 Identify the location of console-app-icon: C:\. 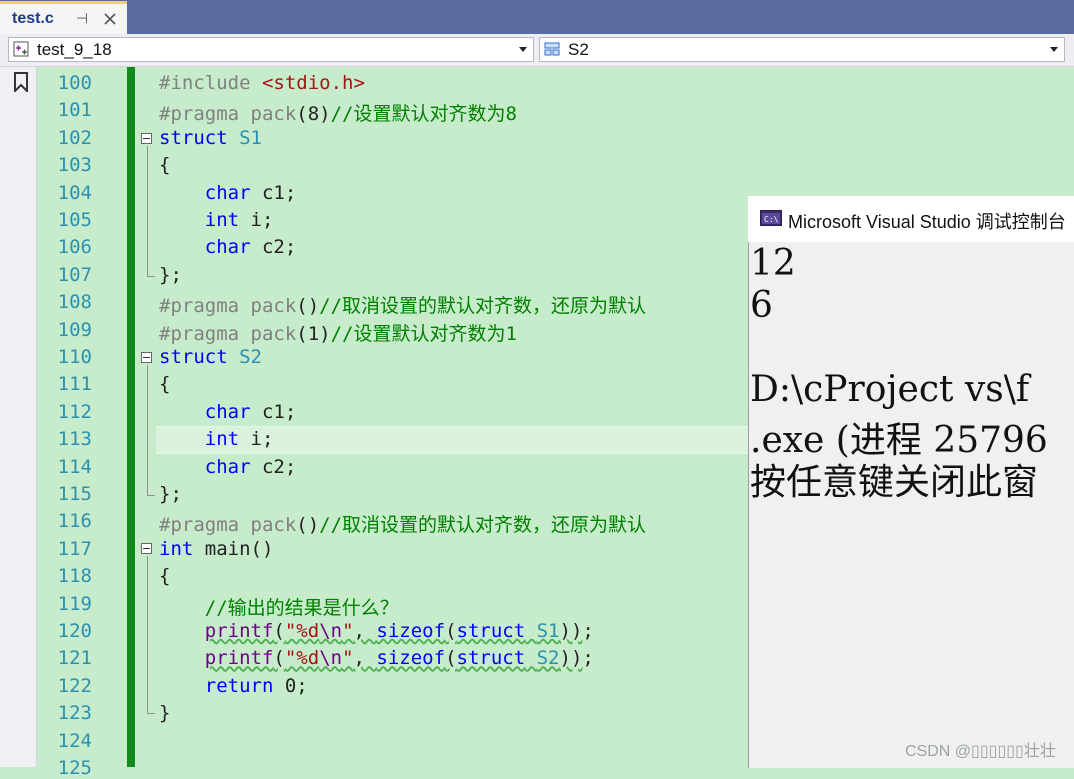
(771, 218).